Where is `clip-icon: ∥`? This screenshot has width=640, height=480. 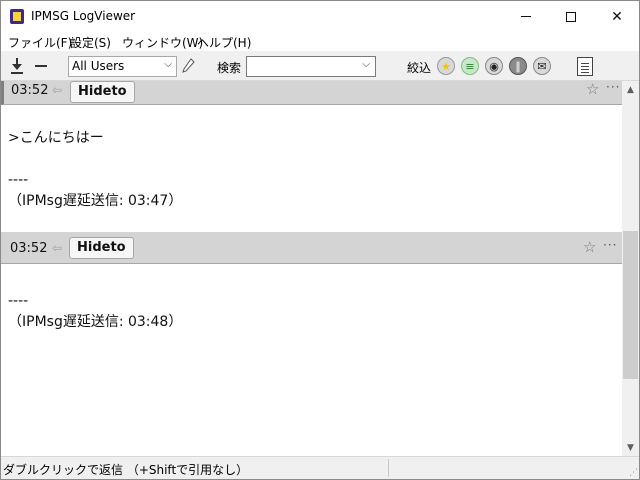
clip-icon: ∥ is located at coordinates (518, 66).